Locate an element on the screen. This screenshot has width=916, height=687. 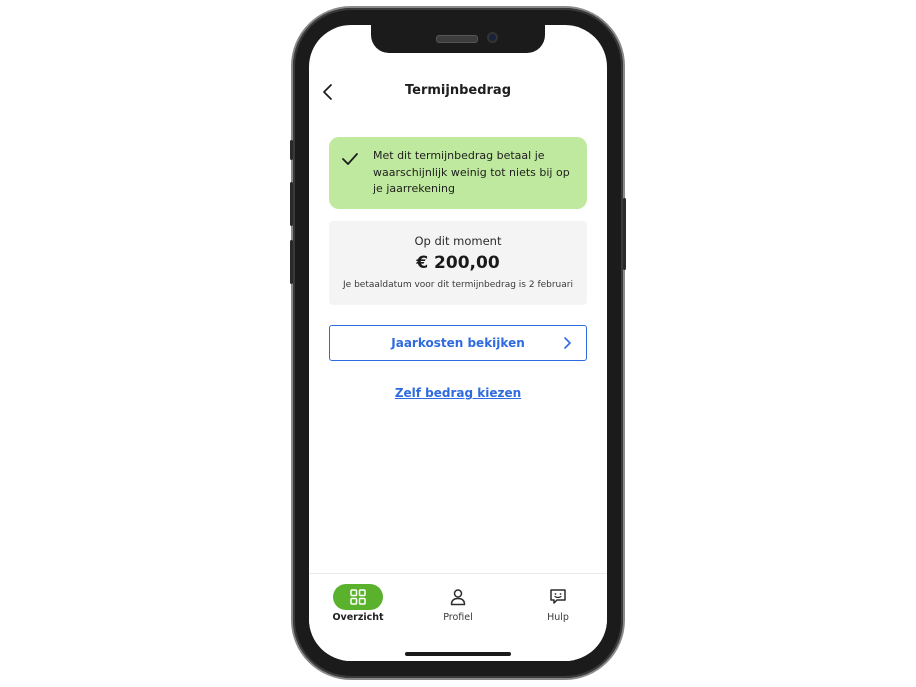
page-title: Termijnbedrag is located at coordinates (458, 90).